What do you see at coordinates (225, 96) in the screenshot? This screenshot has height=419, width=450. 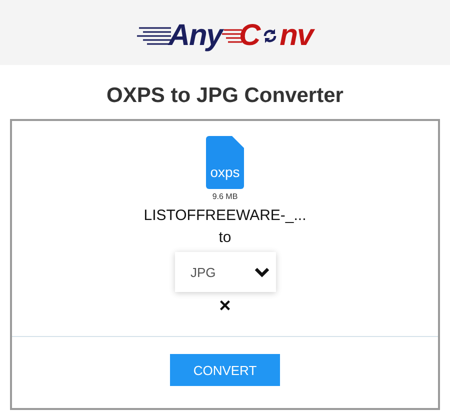 I see `page-title: OXPS to JPG Converter` at bounding box center [225, 96].